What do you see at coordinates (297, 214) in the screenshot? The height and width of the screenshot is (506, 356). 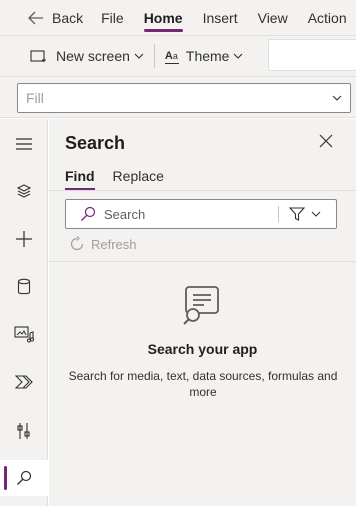 I see `filter-icon` at bounding box center [297, 214].